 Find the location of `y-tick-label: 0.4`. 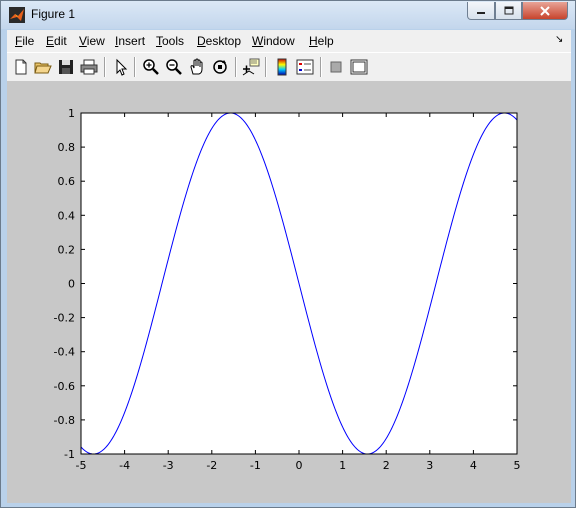

y-tick-label: 0.4 is located at coordinates (67, 215).